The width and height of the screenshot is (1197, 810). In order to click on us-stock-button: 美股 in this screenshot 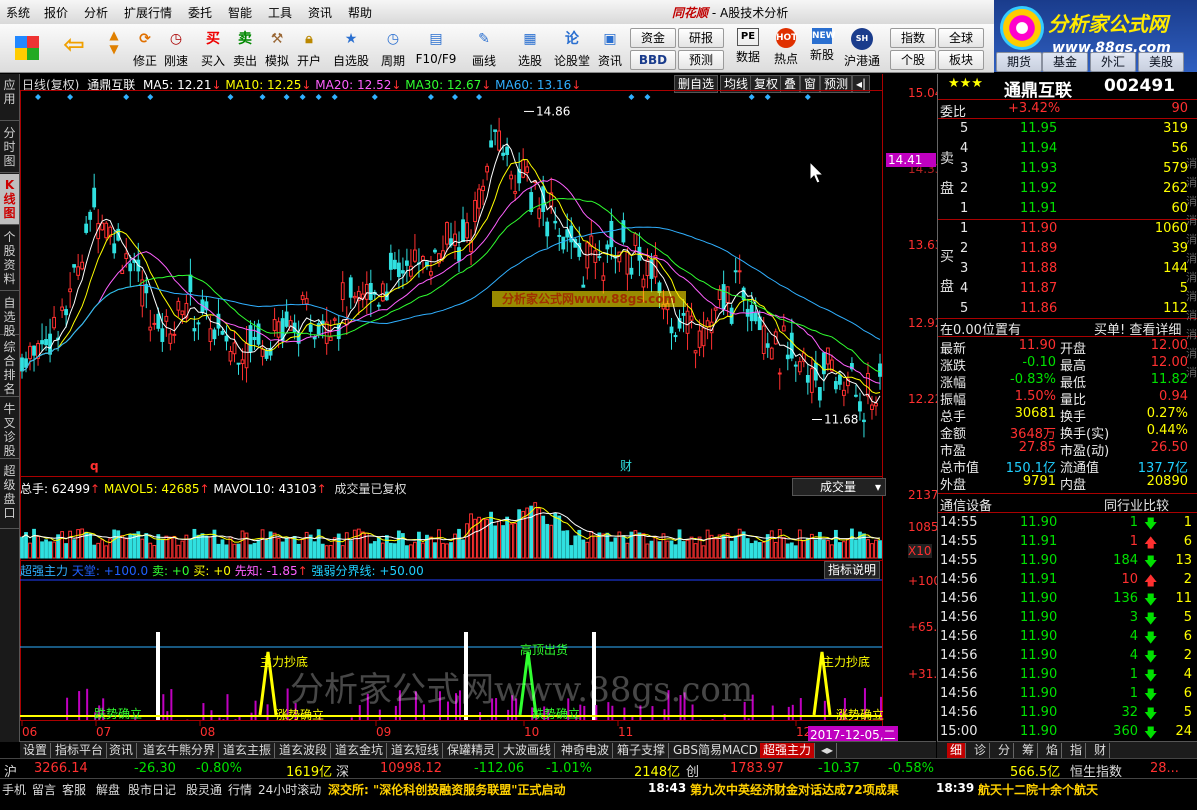, I will do `click(1161, 62)`.